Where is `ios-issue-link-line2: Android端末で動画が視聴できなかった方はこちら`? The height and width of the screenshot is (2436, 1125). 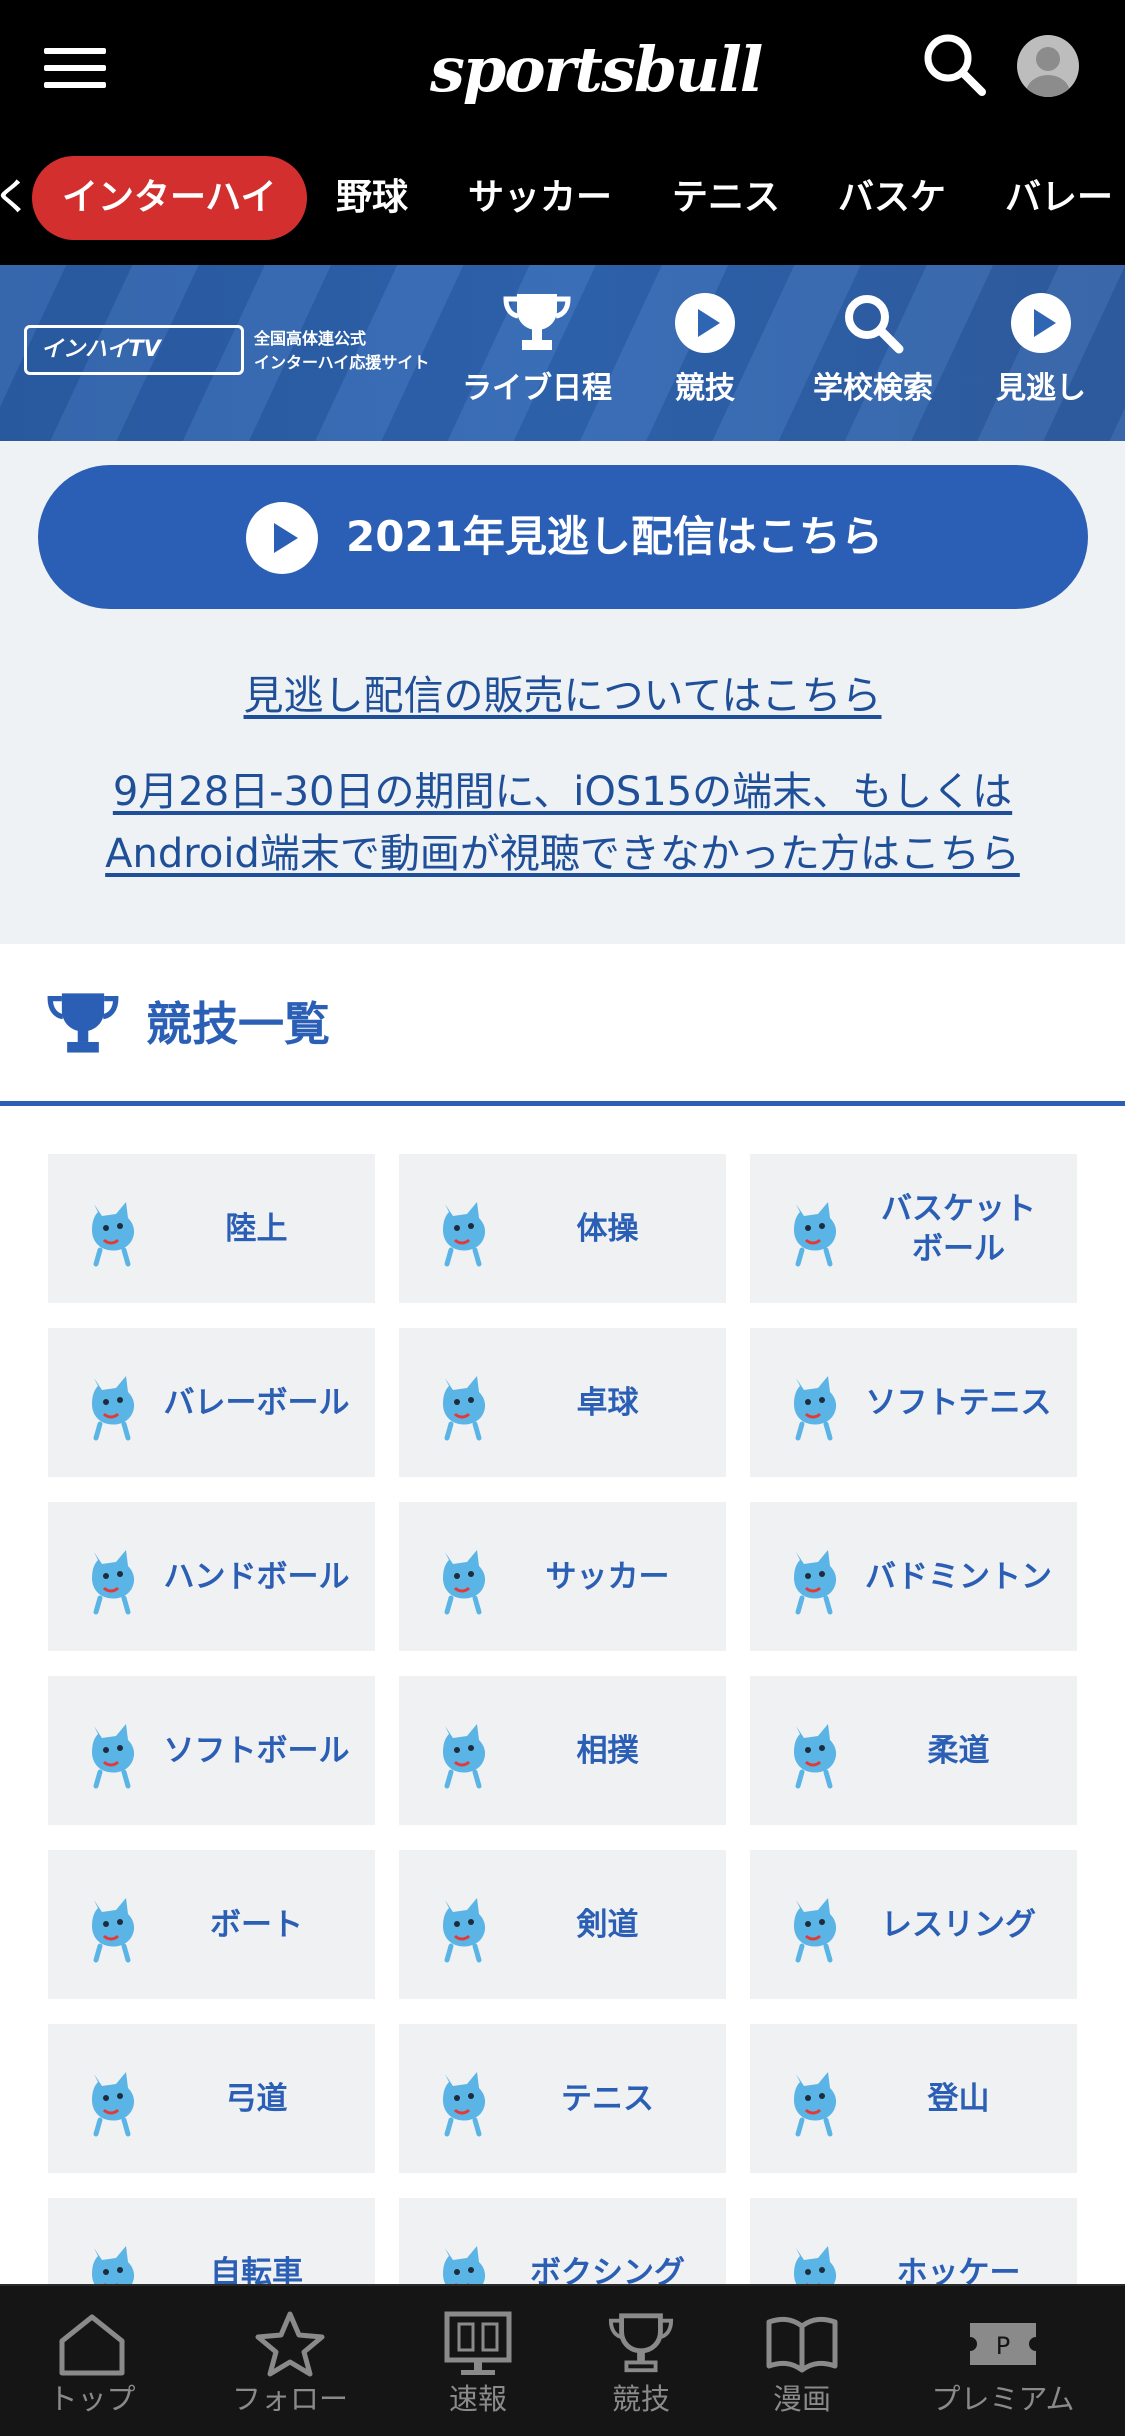
ios-issue-link-line2: Android端末で動画が視聴できなかった方はこちら is located at coordinates (562, 850).